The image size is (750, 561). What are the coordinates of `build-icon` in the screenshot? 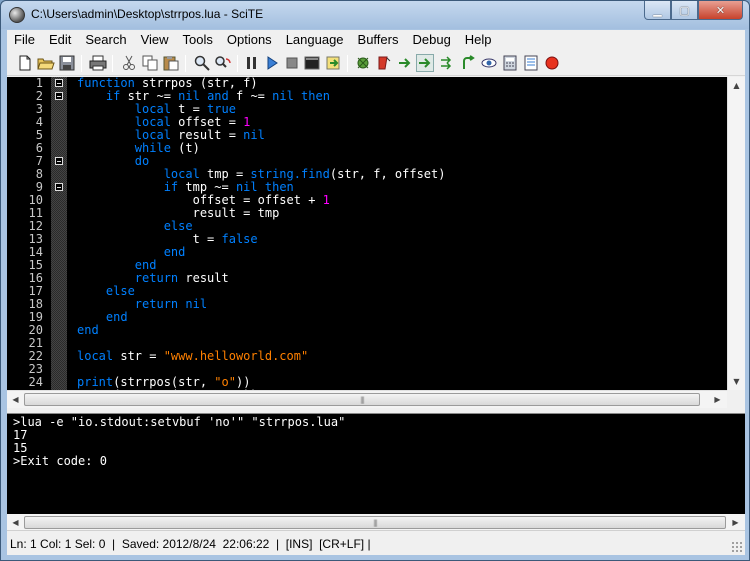 It's located at (272, 63).